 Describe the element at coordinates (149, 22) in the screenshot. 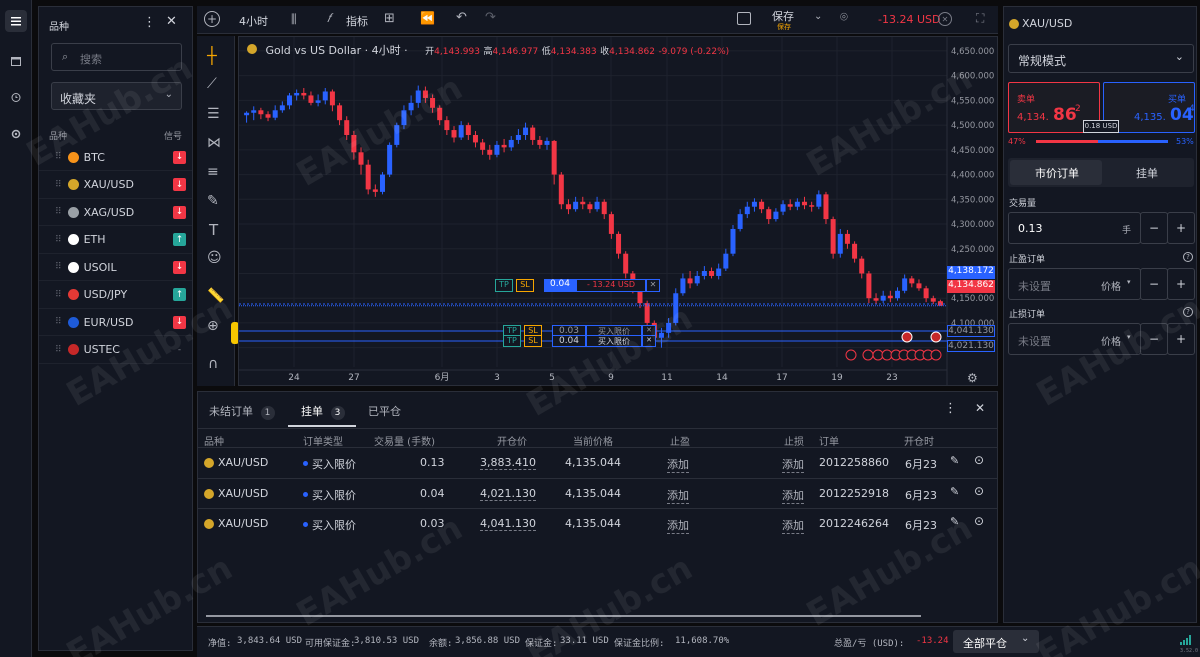

I see `more-menu-icon: ⋮` at that location.